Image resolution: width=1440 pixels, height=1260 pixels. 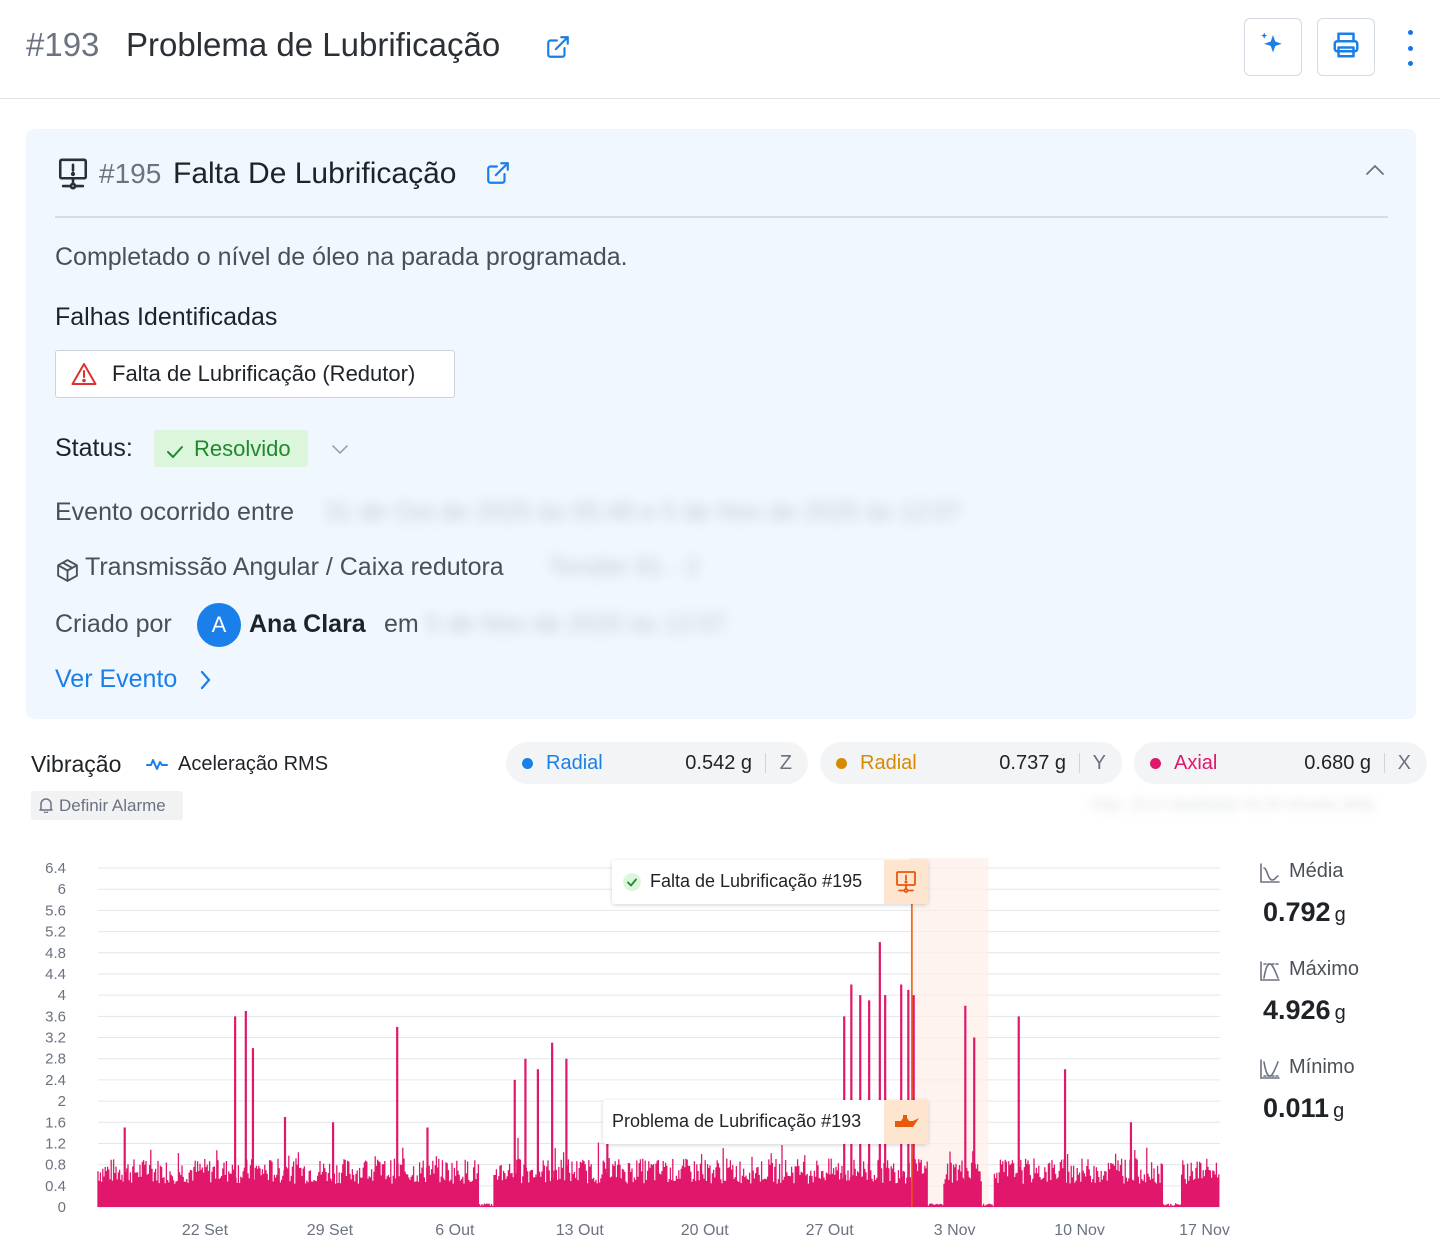 What do you see at coordinates (55, 1080) in the screenshot?
I see `y-tick-label: 2.4` at bounding box center [55, 1080].